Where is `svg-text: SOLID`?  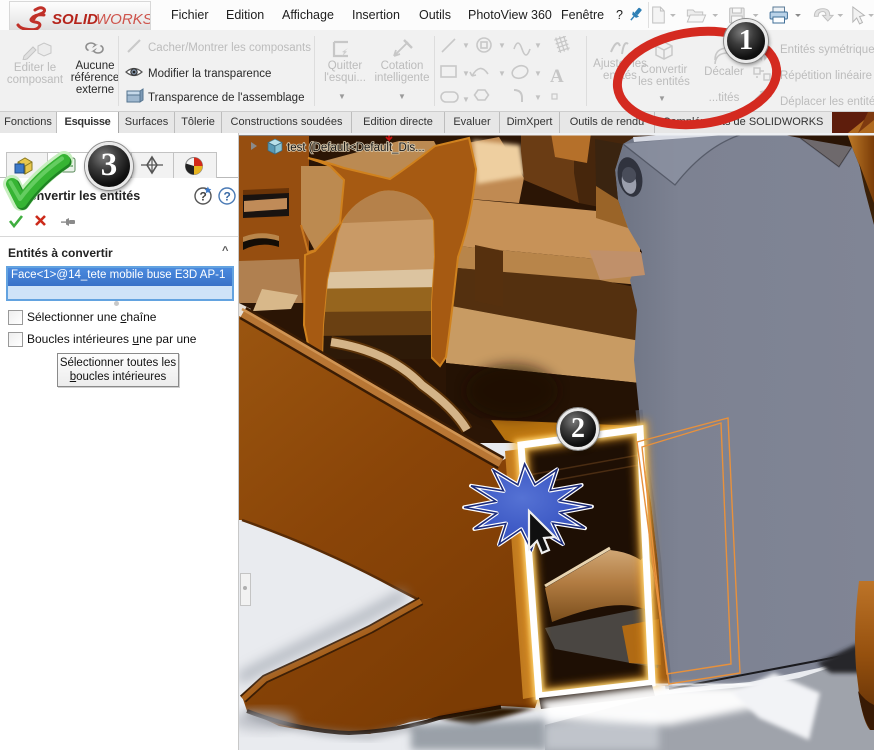 svg-text: SOLID is located at coordinates (75, 19).